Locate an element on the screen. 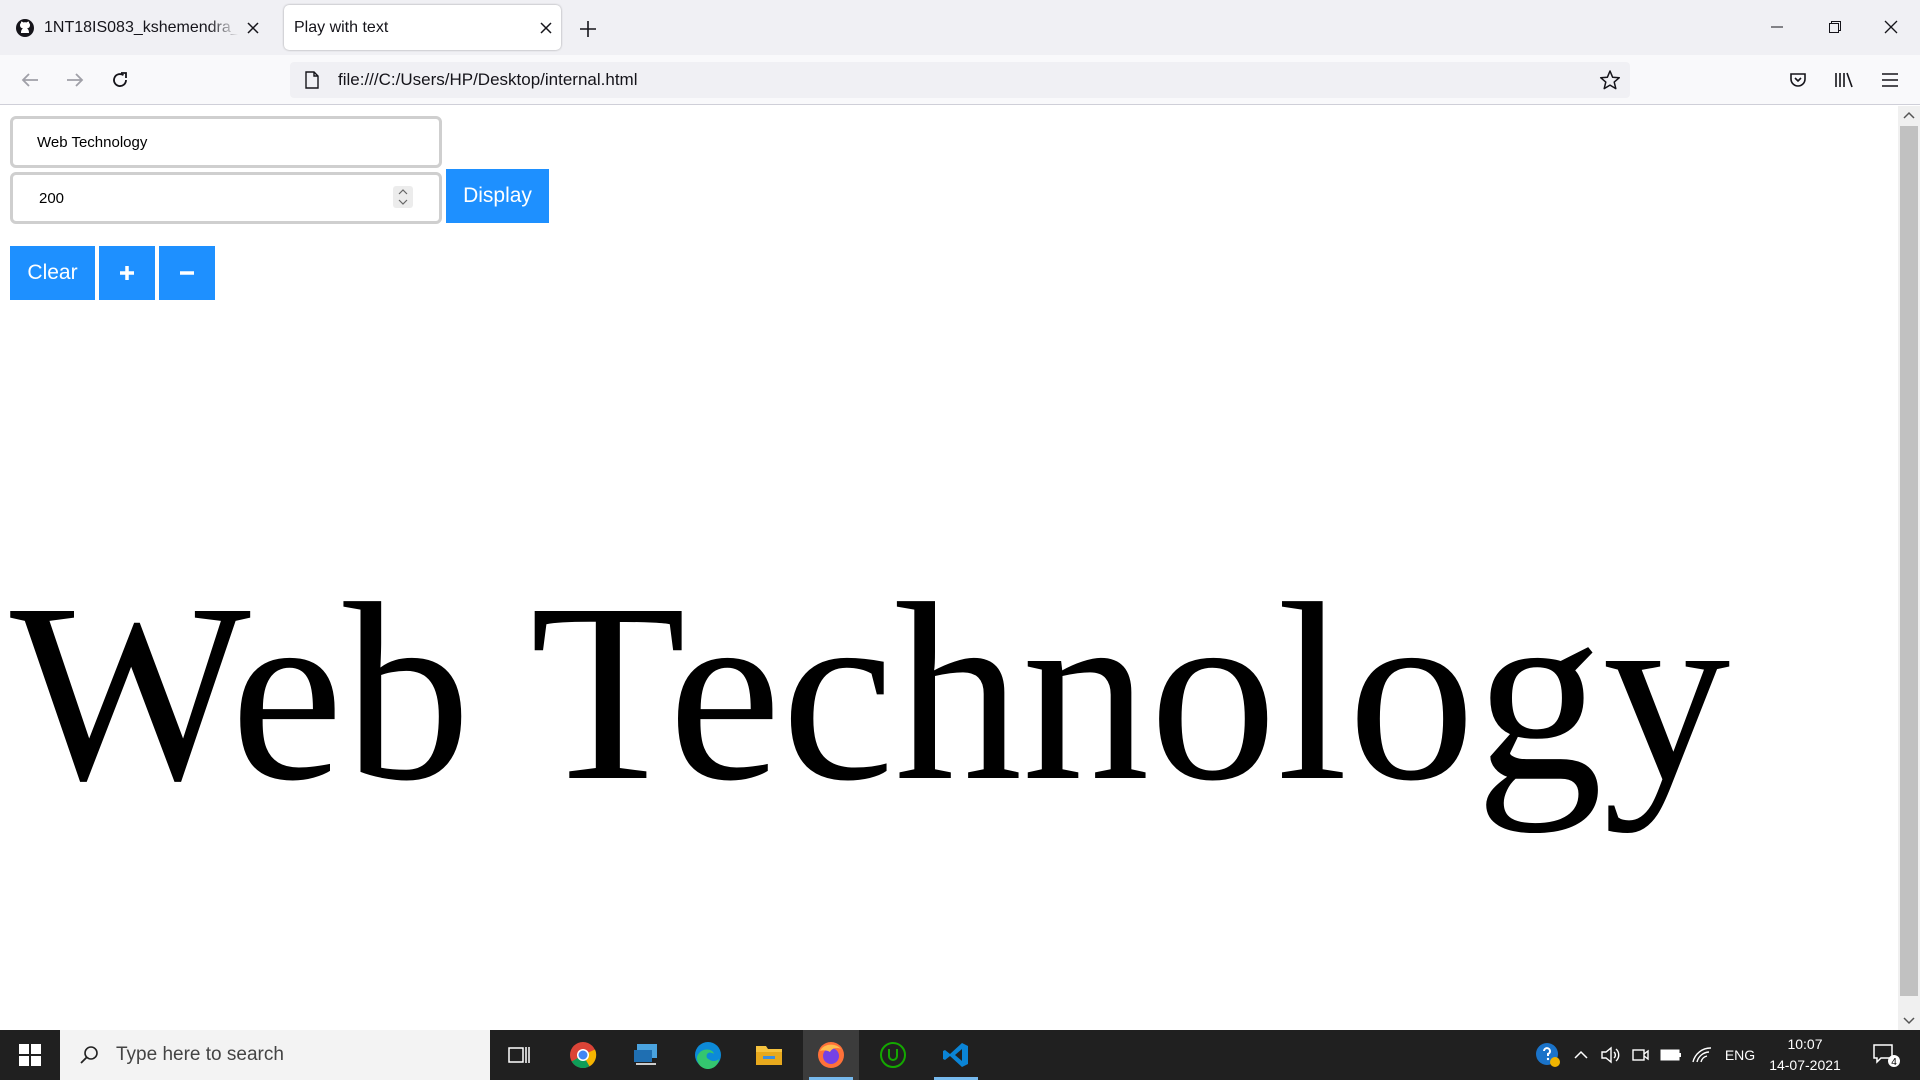 This screenshot has width=1920, height=1080. tab-title: 1NT18IS083_kshemendra_B_wtlab is located at coordinates (141, 27).